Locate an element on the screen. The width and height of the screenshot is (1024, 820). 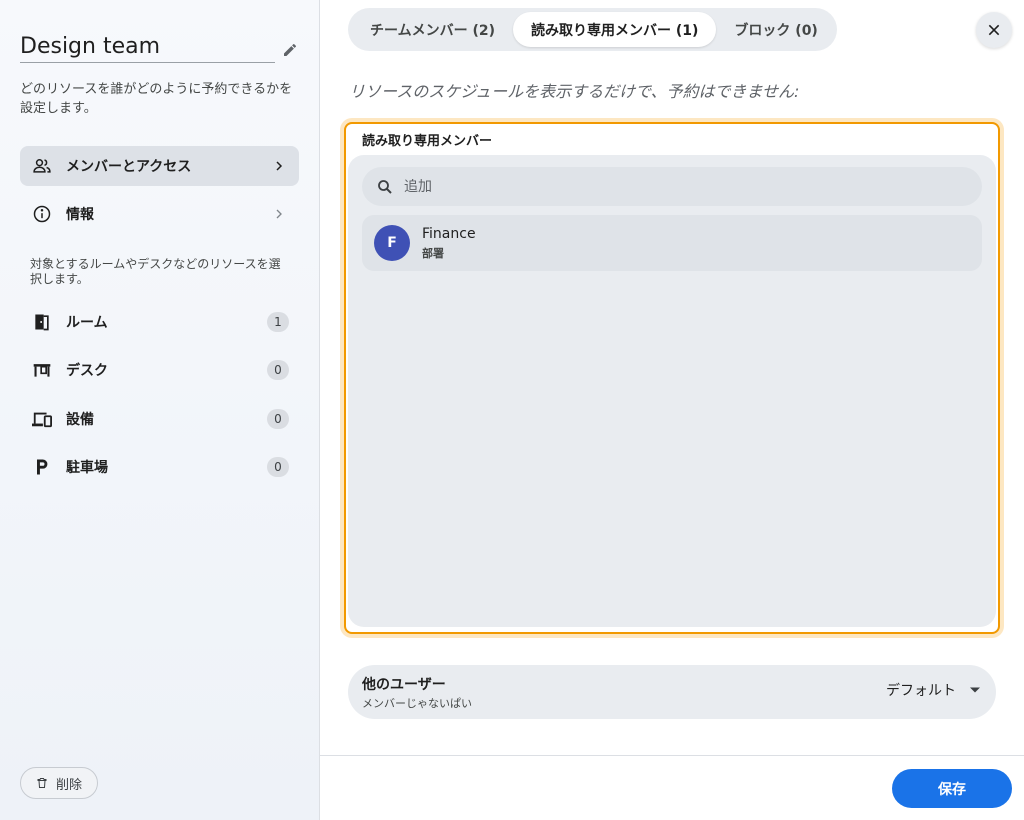
devices-icon is located at coordinates (42, 419).